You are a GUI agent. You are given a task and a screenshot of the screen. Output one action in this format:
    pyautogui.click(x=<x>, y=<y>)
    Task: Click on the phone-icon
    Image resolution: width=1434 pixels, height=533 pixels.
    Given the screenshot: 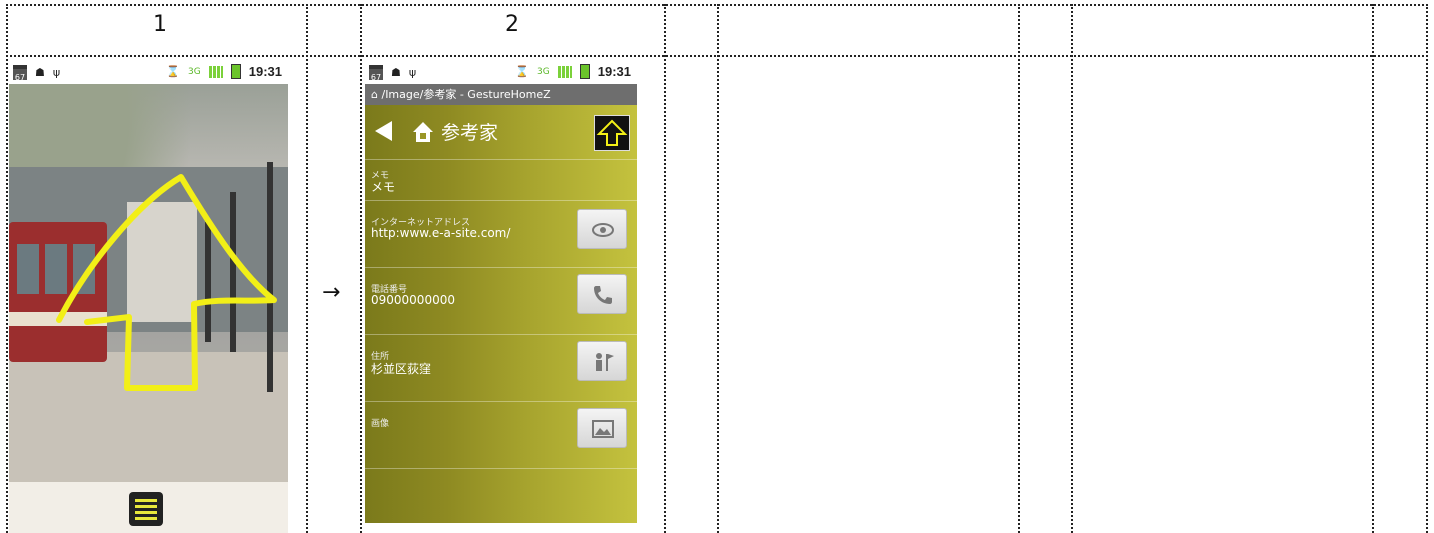 What is the action you would take?
    pyautogui.click(x=603, y=295)
    